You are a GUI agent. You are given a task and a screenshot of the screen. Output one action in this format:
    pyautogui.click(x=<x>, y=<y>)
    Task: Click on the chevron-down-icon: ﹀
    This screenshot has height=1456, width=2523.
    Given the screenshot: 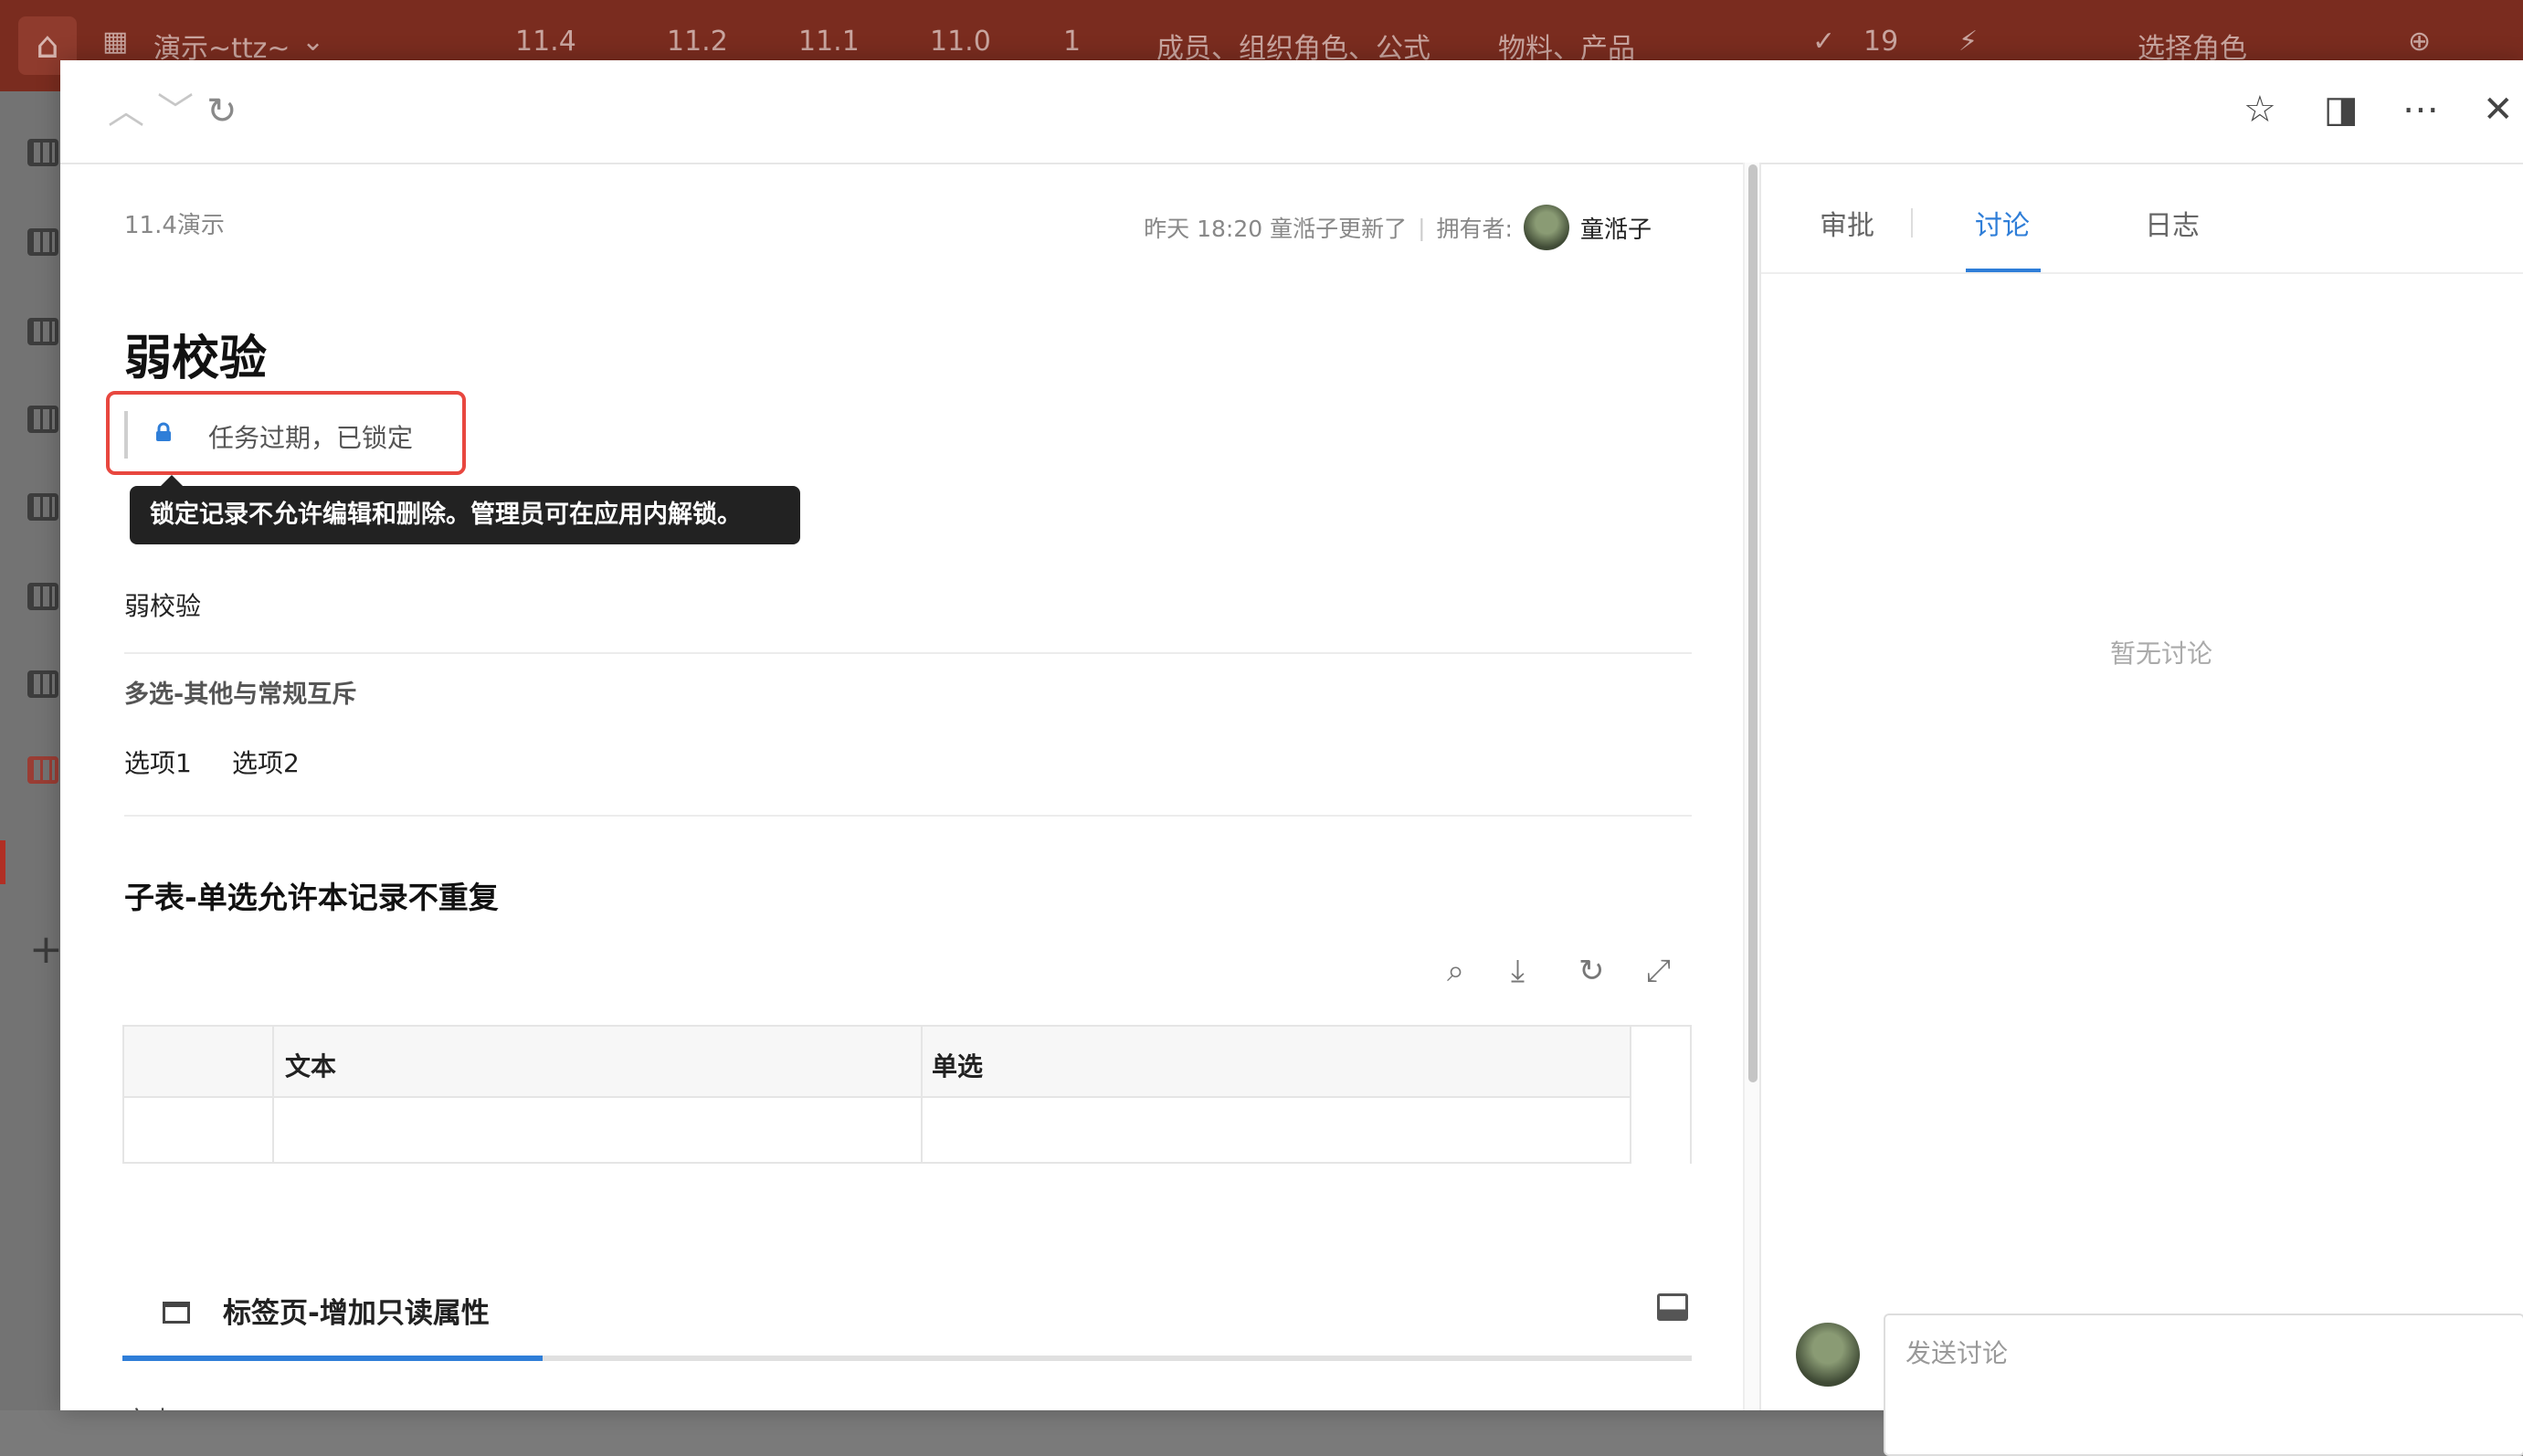 What is the action you would take?
    pyautogui.click(x=175, y=112)
    